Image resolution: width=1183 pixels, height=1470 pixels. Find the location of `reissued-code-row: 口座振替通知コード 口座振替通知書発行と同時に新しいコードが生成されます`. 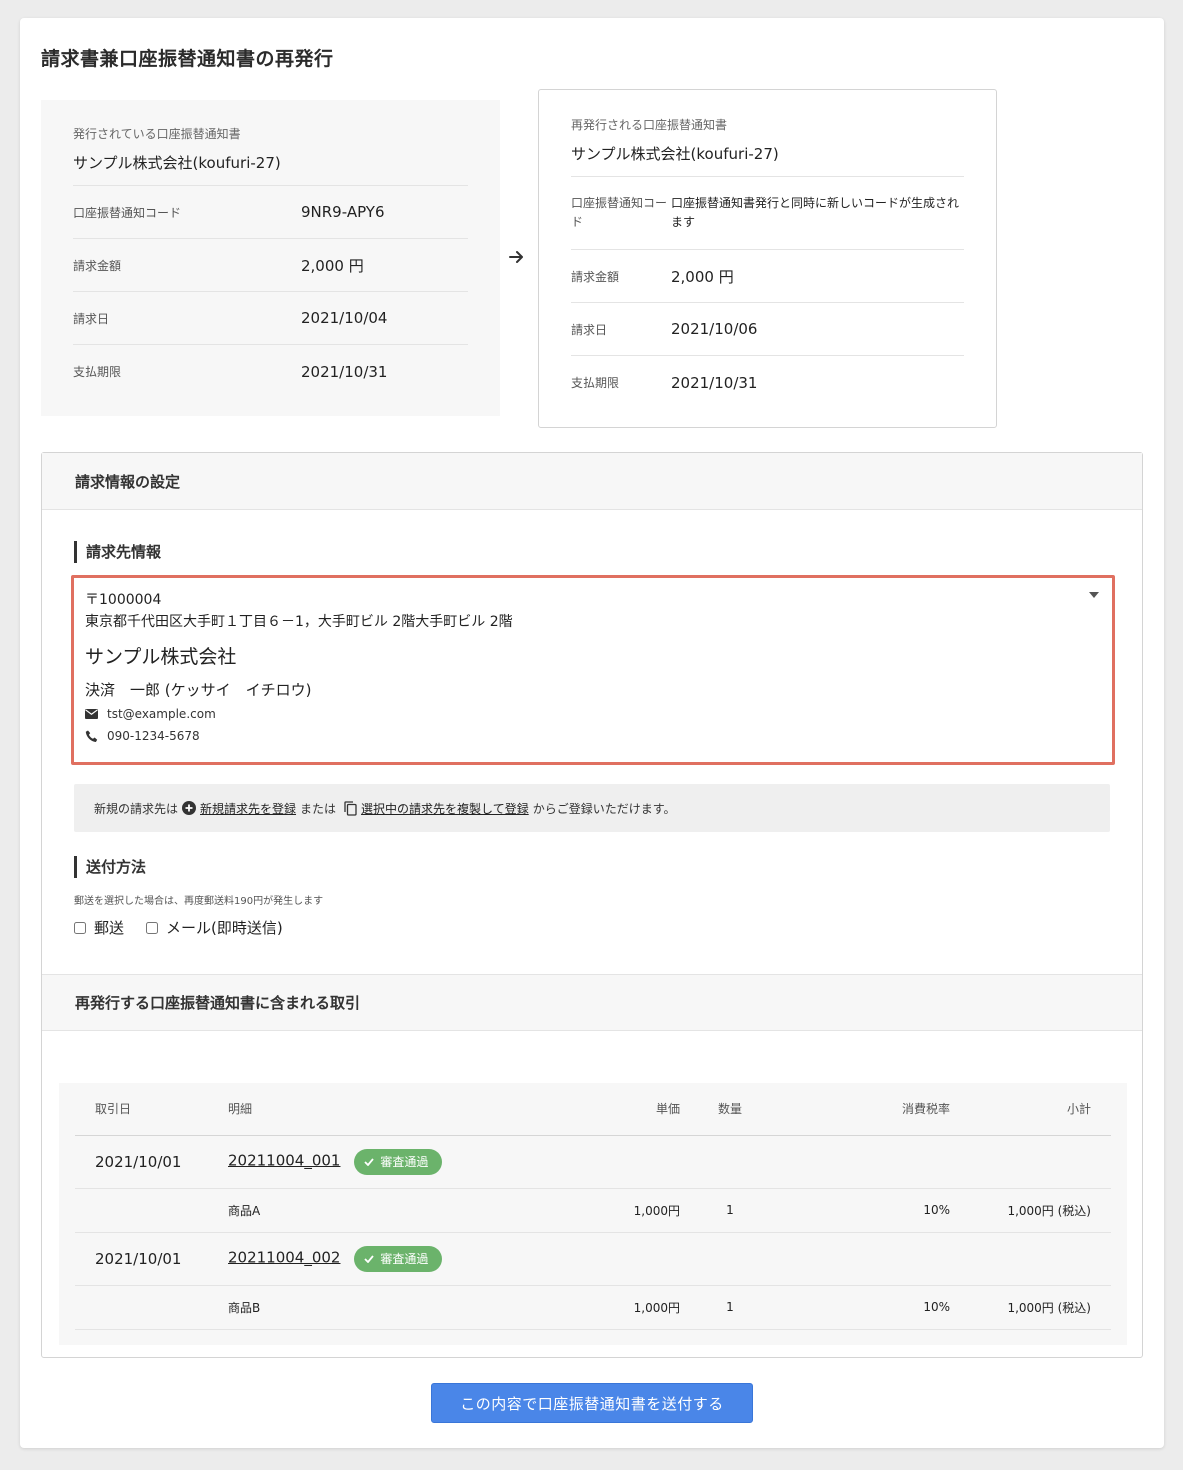

reissued-code-row: 口座振替通知コード 口座振替通知書発行と同時に新しいコードが生成されます is located at coordinates (767, 213).